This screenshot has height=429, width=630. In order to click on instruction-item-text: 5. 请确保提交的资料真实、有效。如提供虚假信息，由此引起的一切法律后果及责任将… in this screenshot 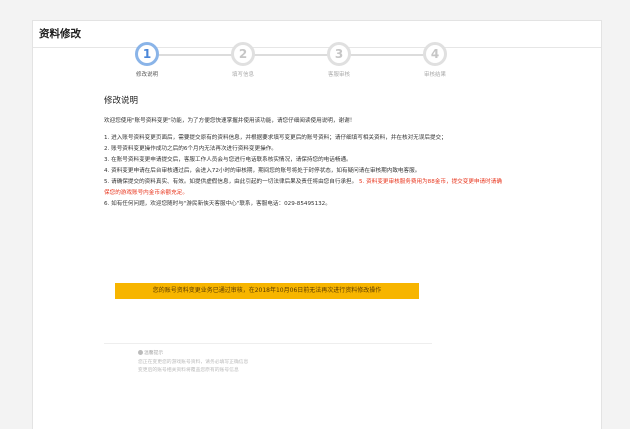, I will do `click(231, 182)`.